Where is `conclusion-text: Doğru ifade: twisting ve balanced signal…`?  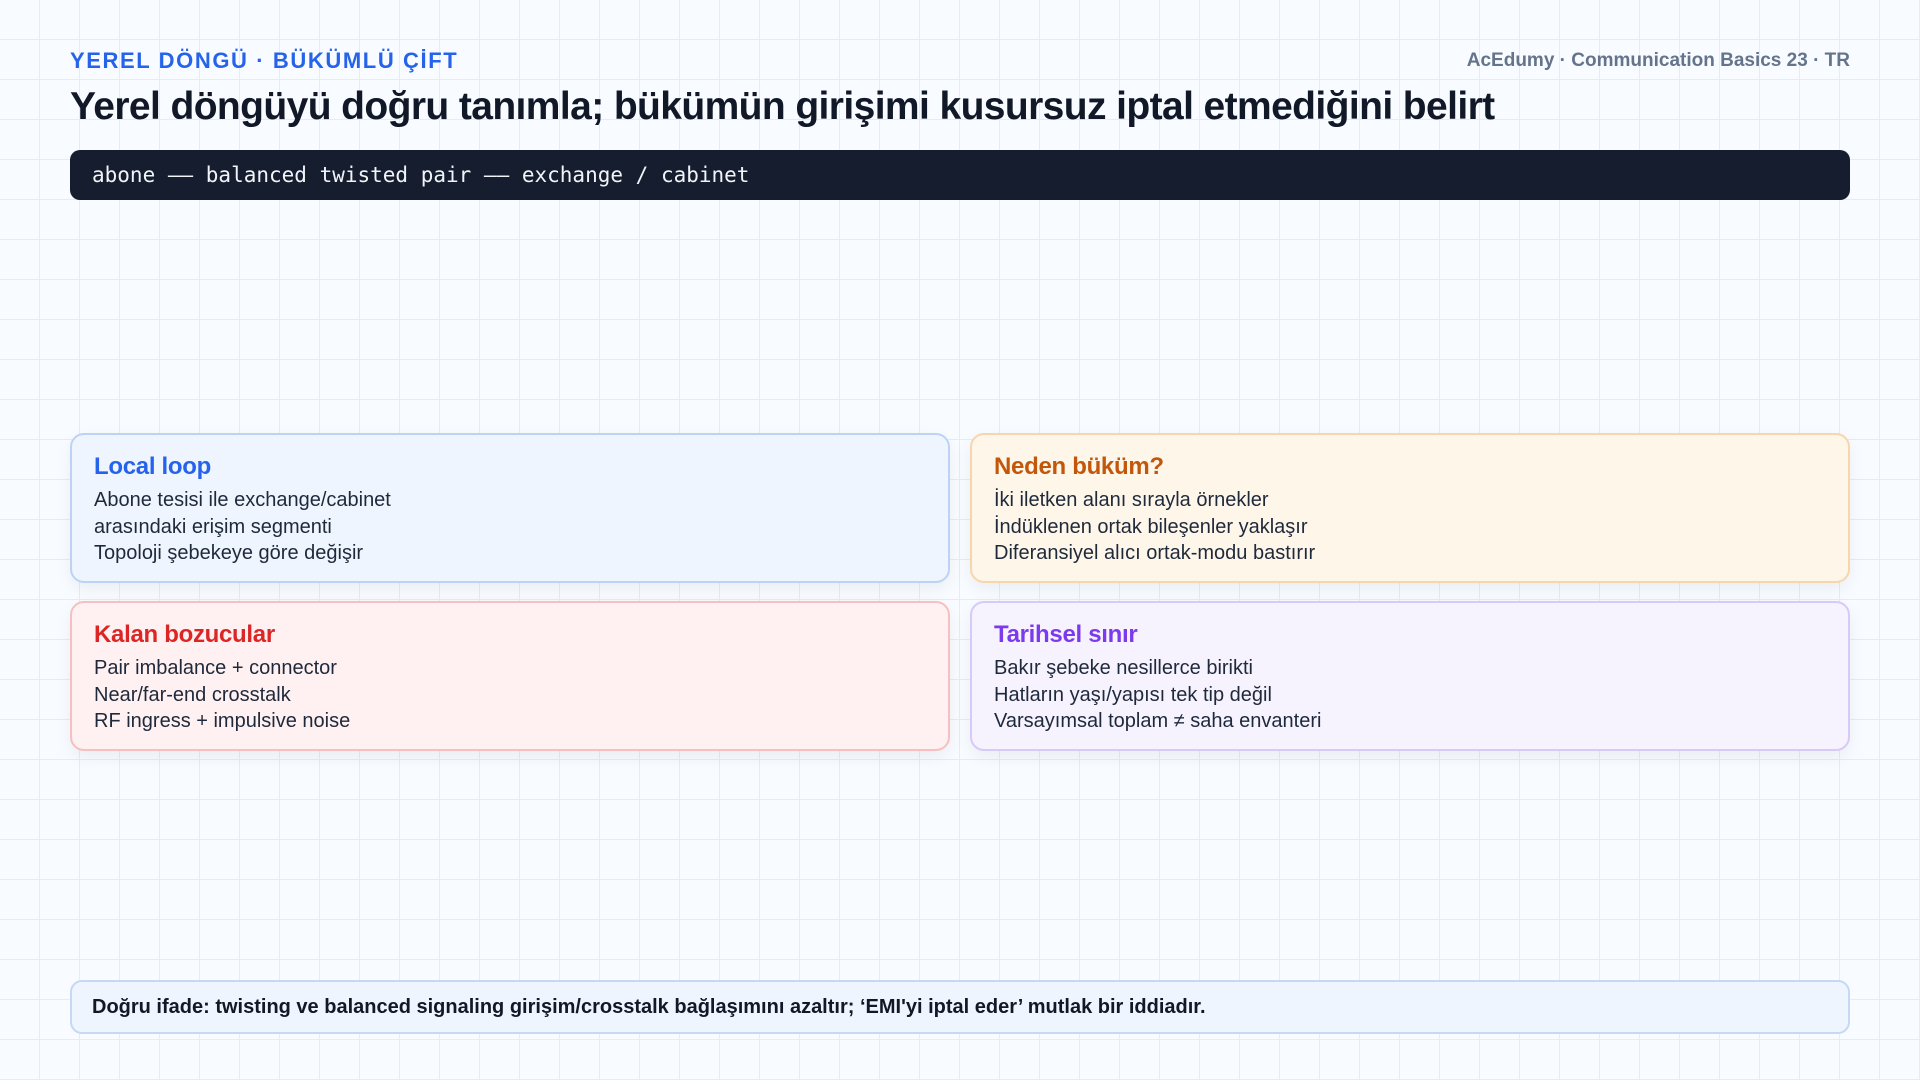
conclusion-text: Doğru ifade: twisting ve balanced signal… is located at coordinates (649, 1006).